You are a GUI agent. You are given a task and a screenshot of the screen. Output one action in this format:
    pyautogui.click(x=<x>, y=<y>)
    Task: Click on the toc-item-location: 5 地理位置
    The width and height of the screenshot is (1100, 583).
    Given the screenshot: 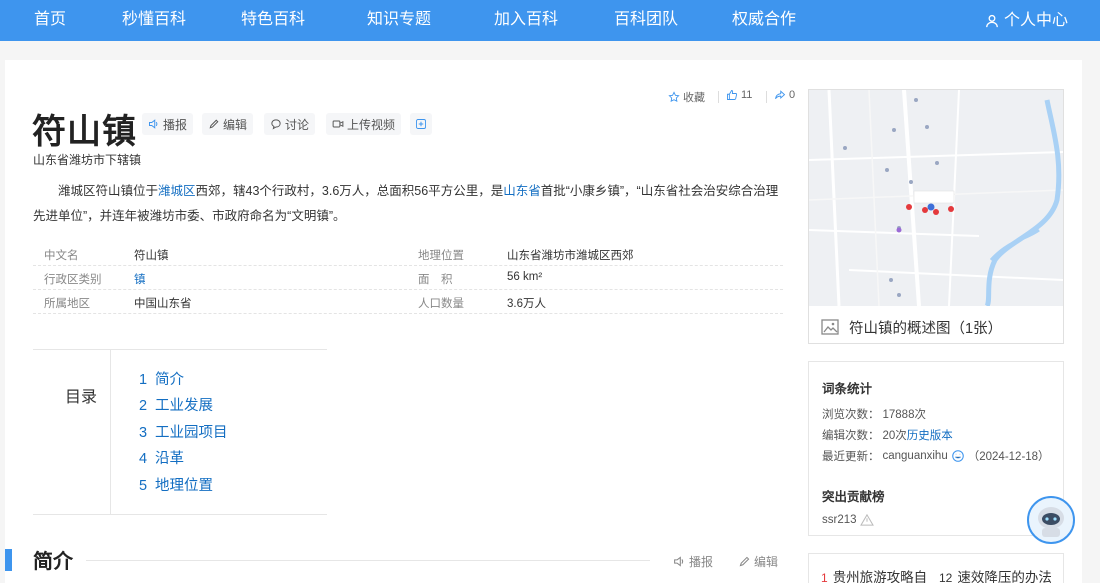 What is the action you would take?
    pyautogui.click(x=176, y=484)
    